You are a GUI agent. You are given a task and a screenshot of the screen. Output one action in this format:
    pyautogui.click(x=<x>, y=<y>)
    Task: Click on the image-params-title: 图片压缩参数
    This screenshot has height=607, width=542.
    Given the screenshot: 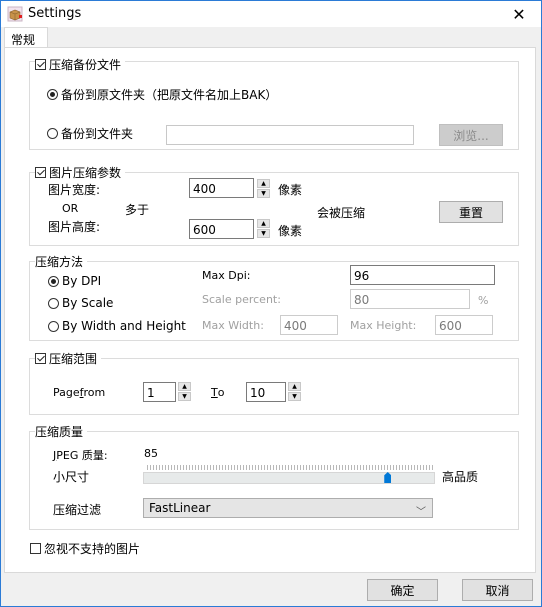 What is the action you would take?
    pyautogui.click(x=85, y=173)
    